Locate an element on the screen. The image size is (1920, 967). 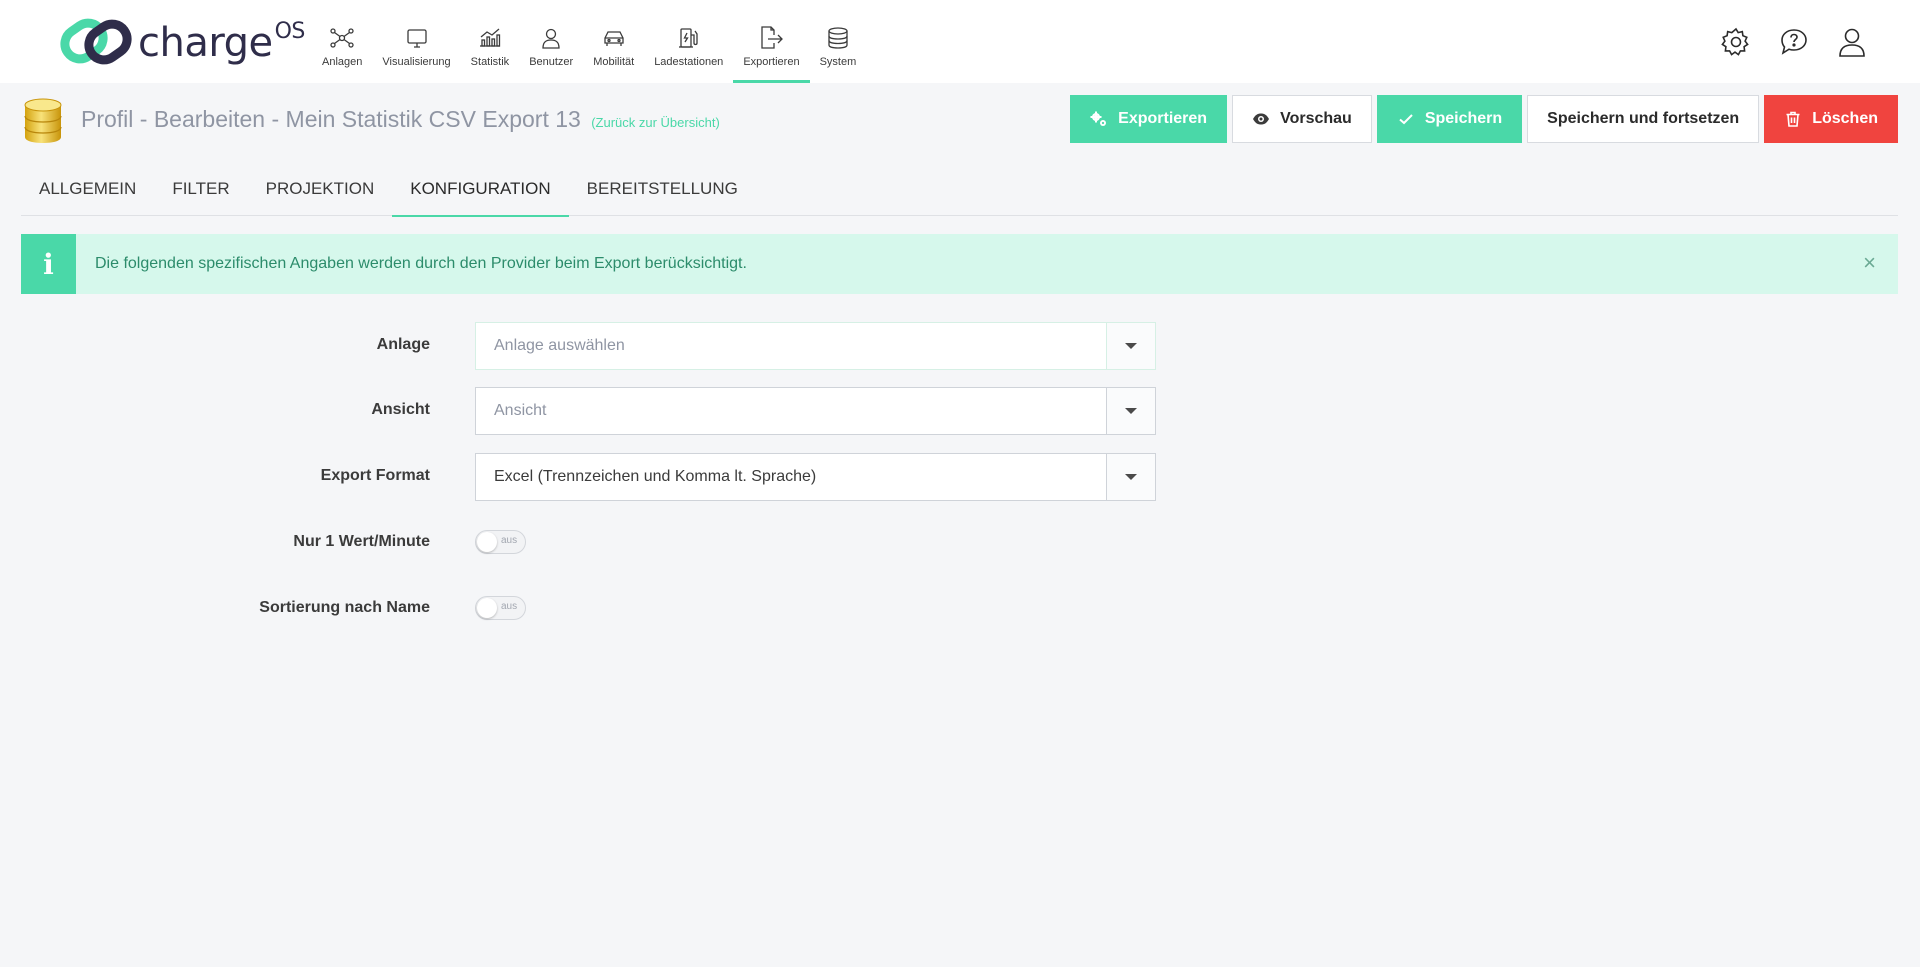
export-format-dropdown-toggle is located at coordinates (1130, 477).